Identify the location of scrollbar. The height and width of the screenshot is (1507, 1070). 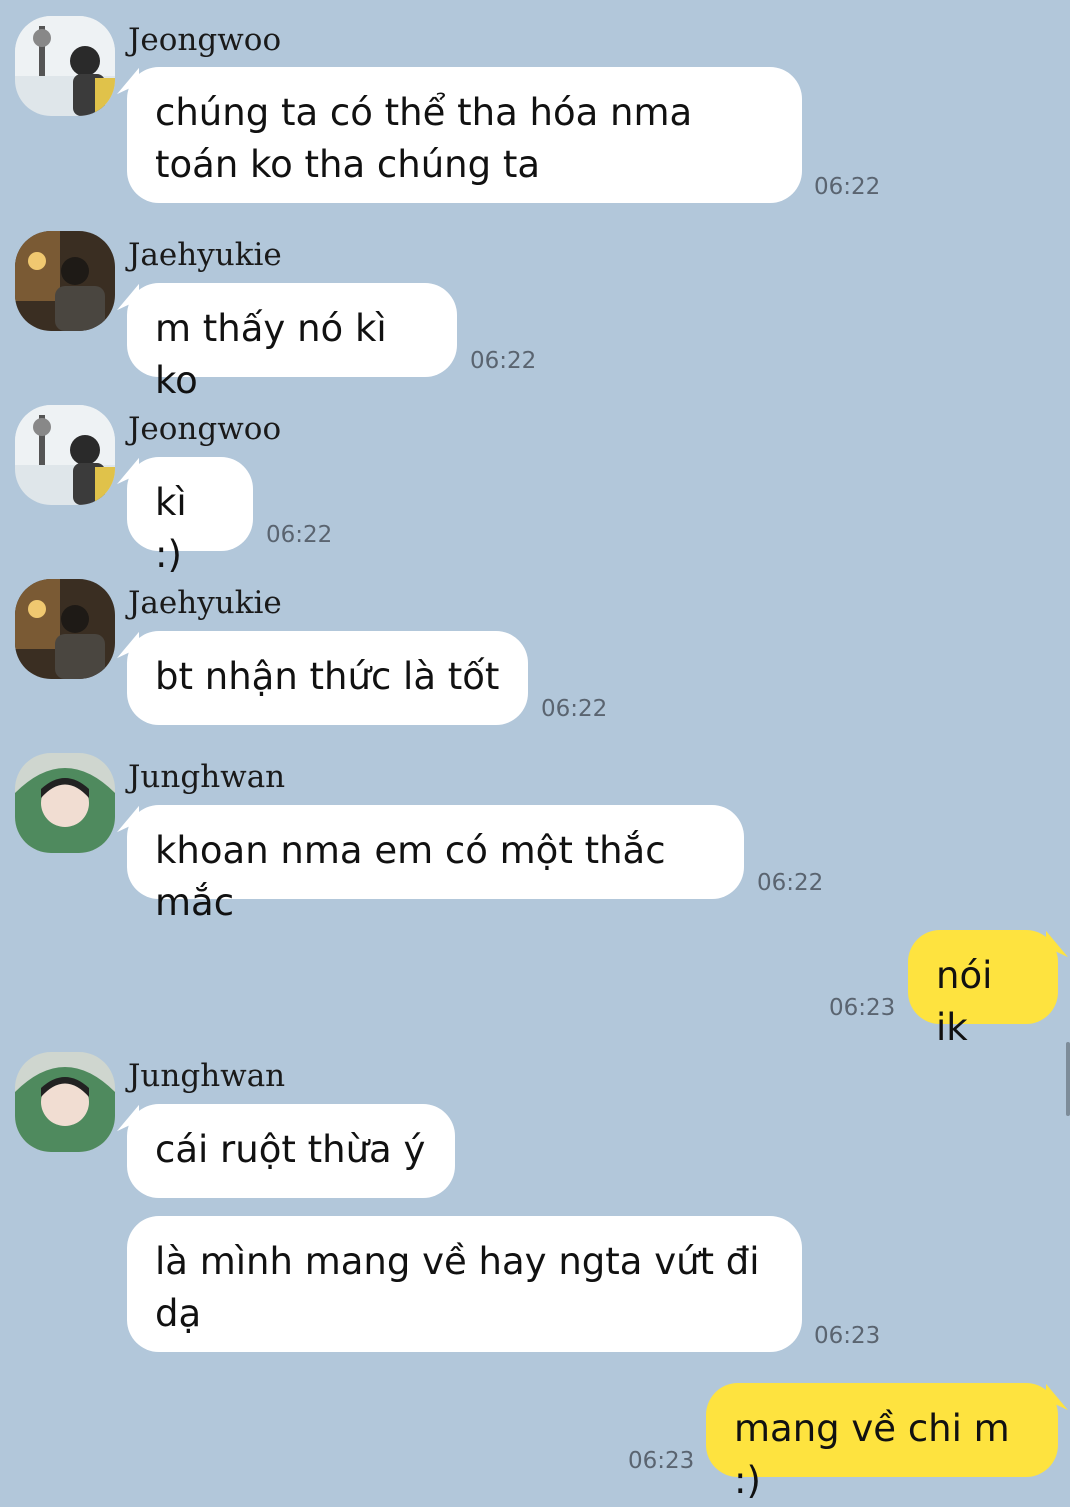
(1068, 1079).